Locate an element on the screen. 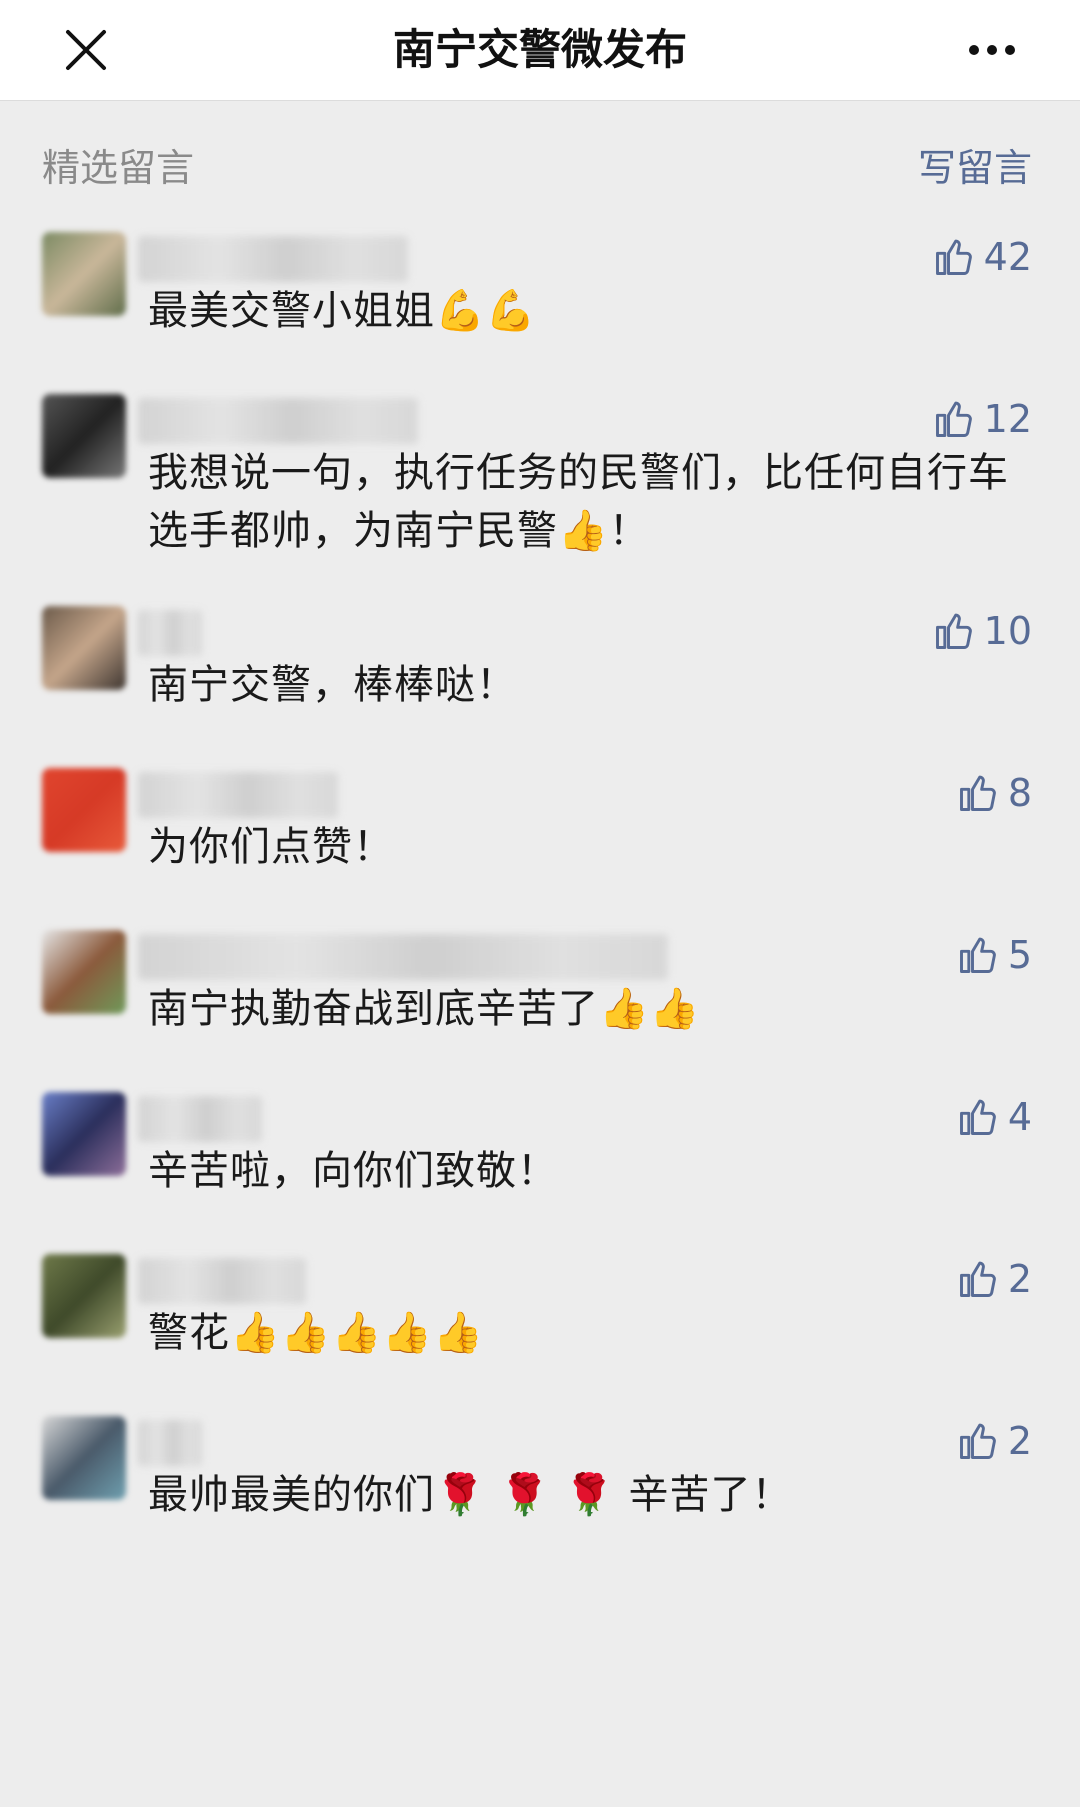 The width and height of the screenshot is (1080, 1807). write-comment-button: 写留言 is located at coordinates (975, 168).